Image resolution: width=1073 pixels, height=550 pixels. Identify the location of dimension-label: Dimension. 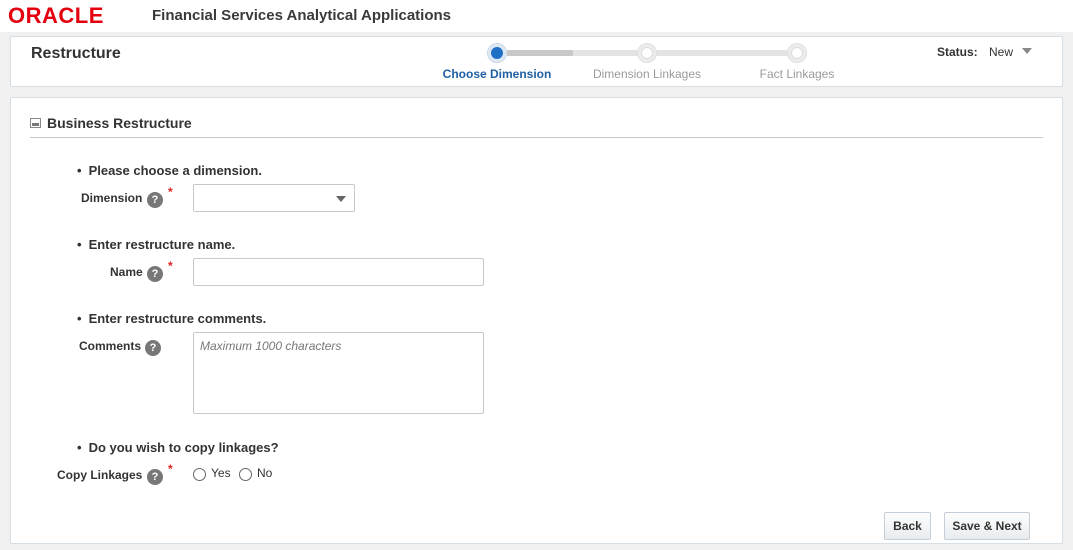
(112, 198).